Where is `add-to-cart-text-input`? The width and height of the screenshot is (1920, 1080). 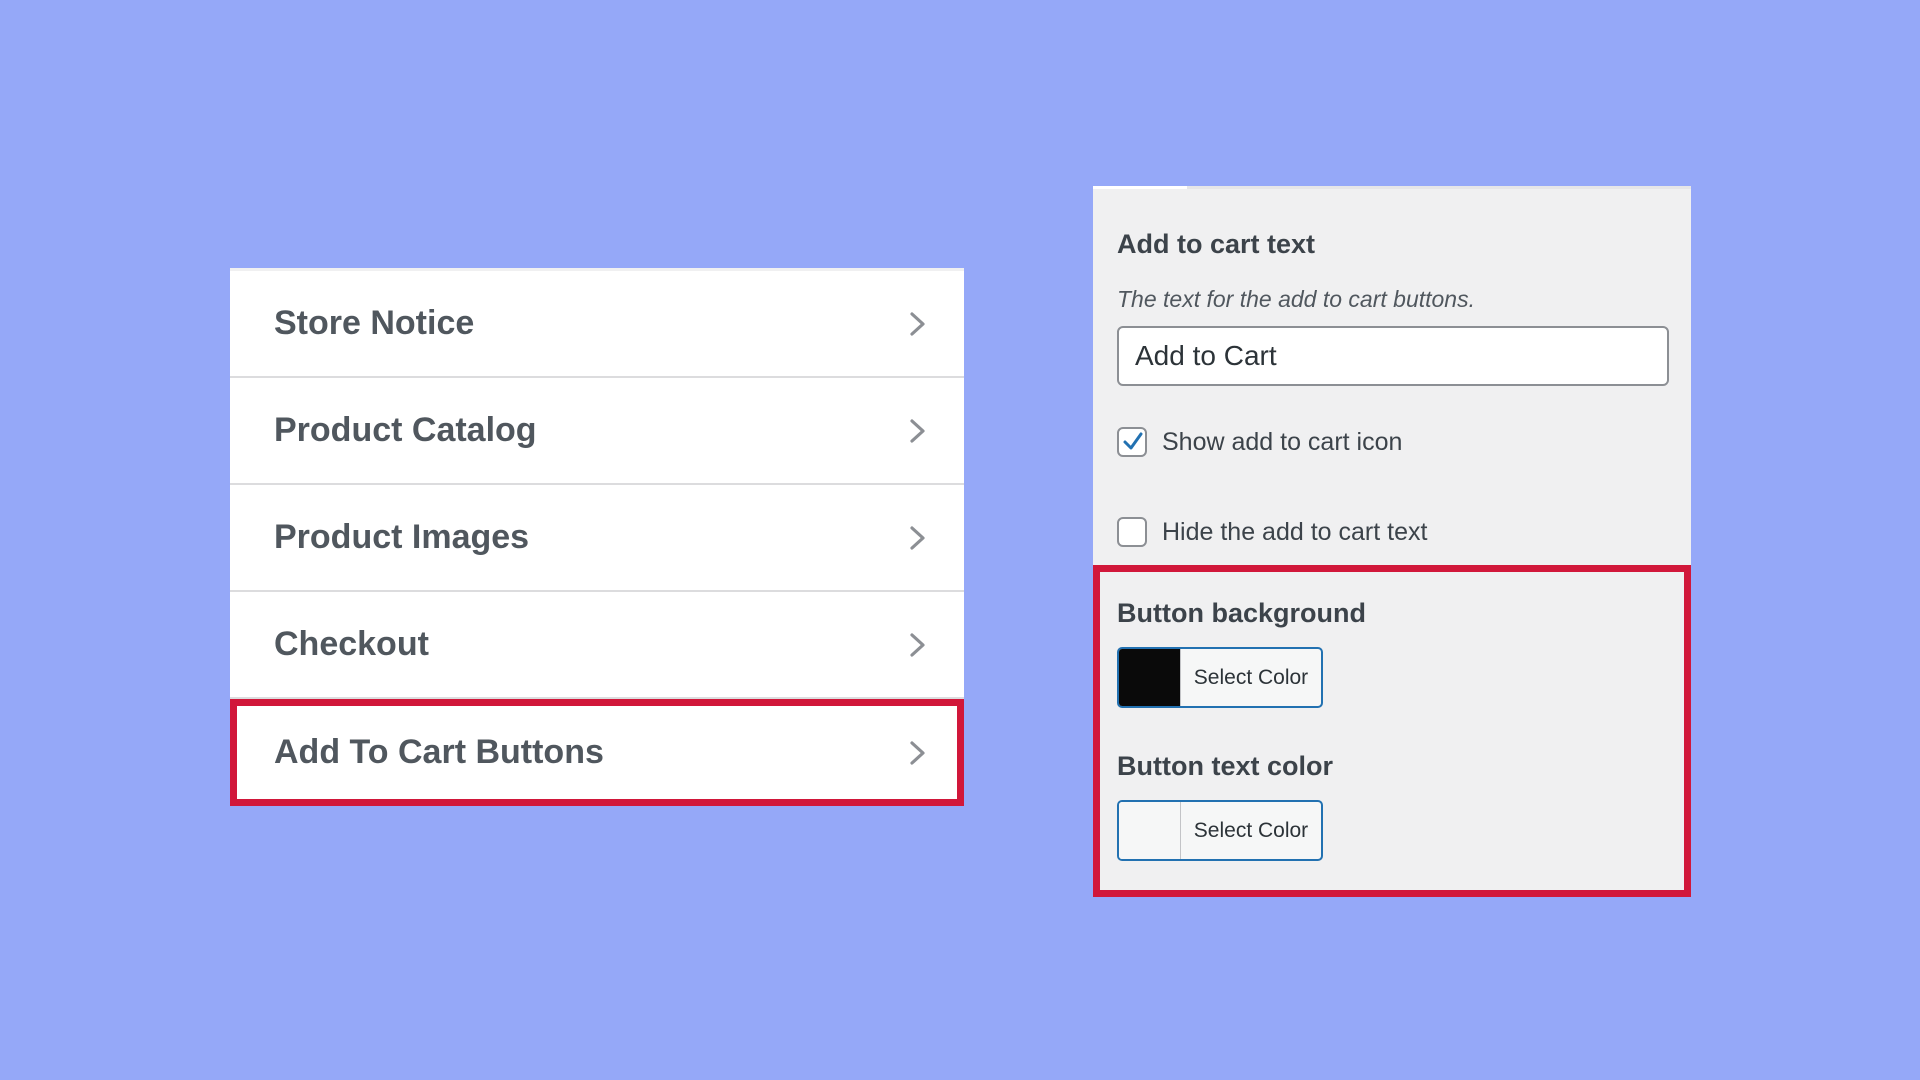 add-to-cart-text-input is located at coordinates (1393, 356).